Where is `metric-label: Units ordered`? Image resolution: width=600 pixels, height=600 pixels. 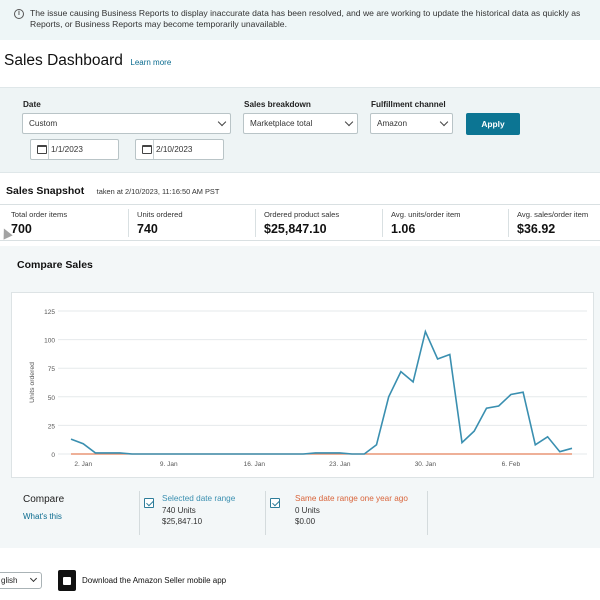
metric-label: Units ordered is located at coordinates (160, 214).